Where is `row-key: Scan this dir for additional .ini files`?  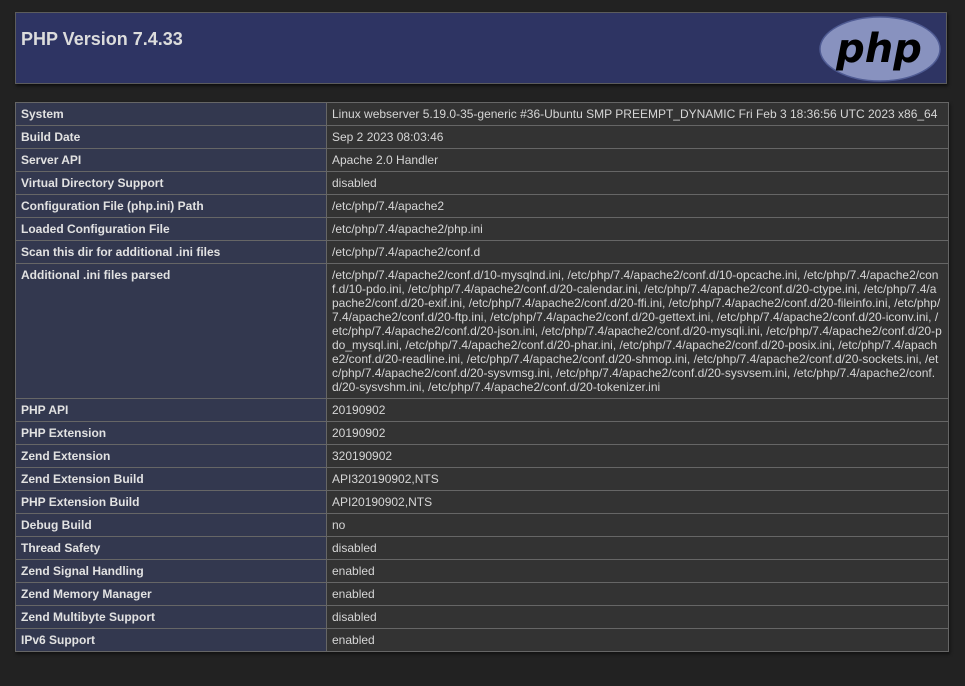
row-key: Scan this dir for additional .ini files is located at coordinates (171, 252).